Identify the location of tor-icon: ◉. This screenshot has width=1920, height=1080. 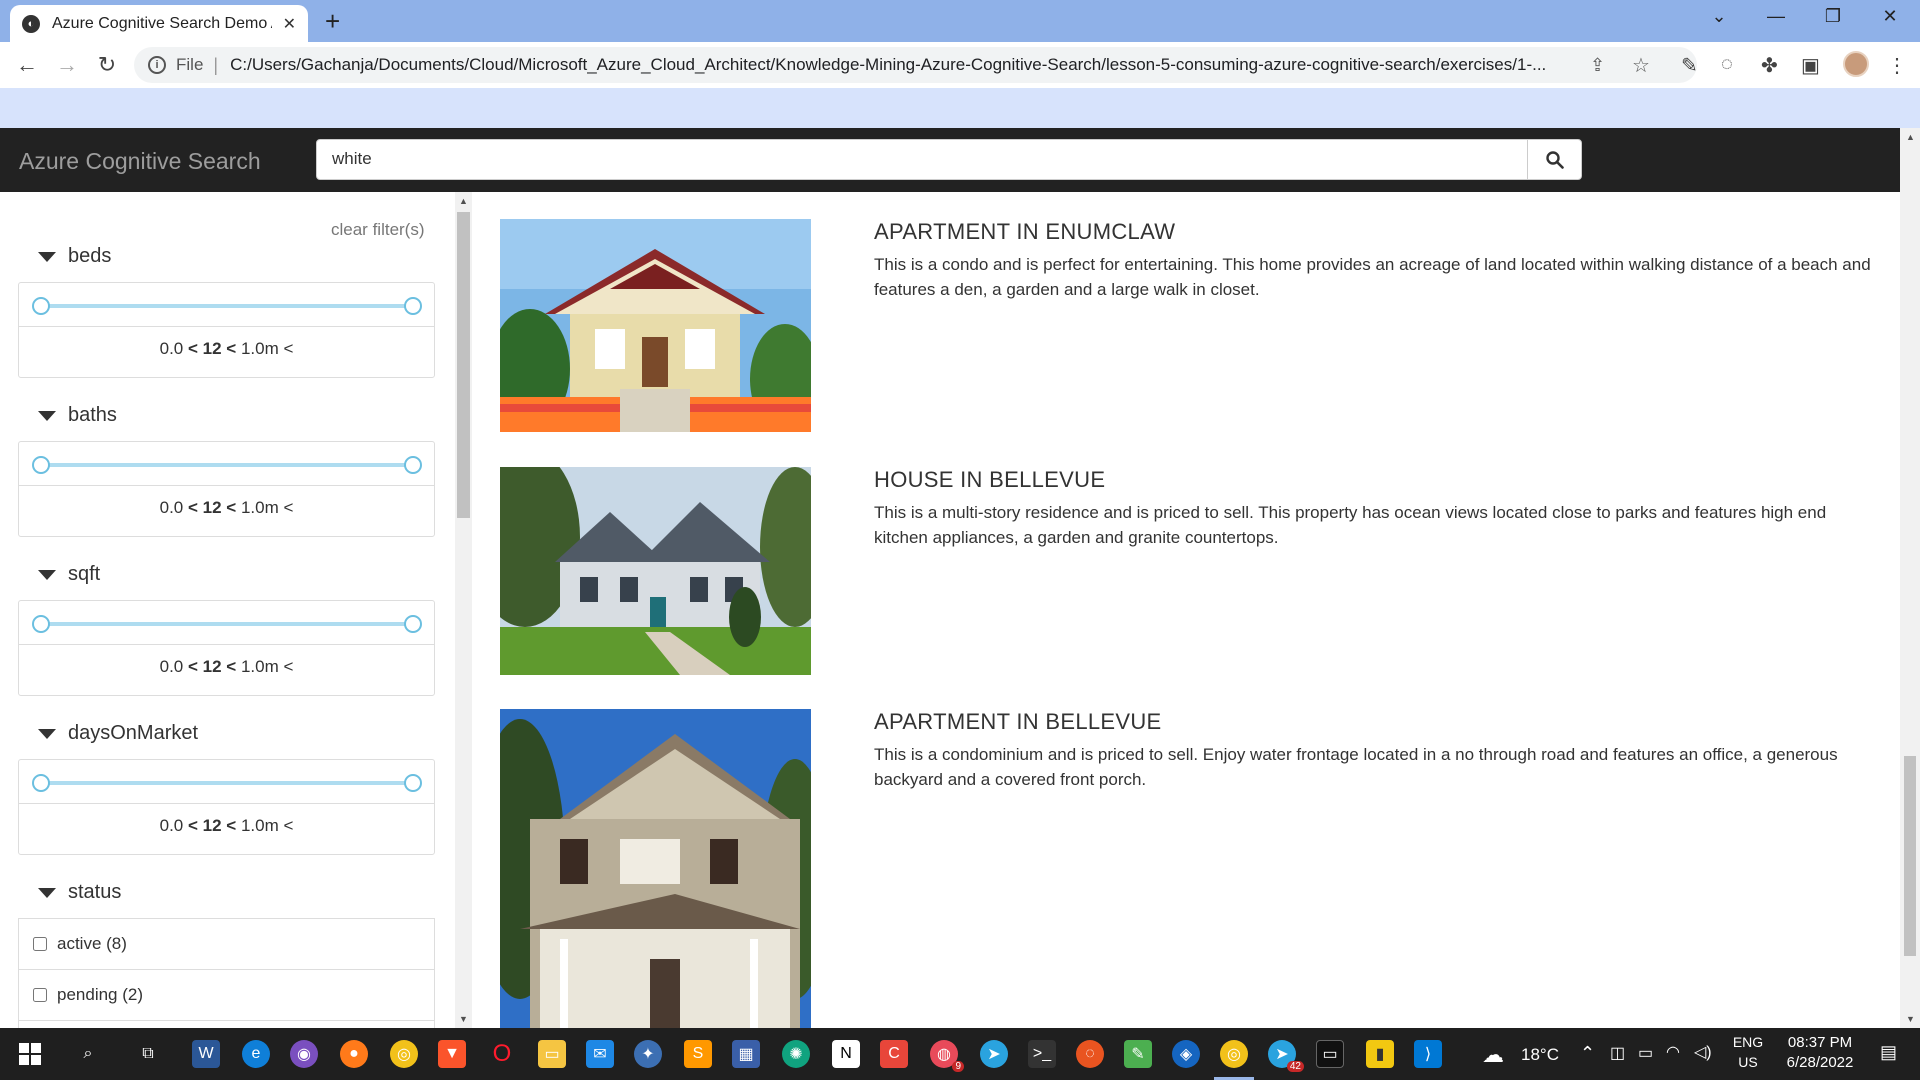
(304, 1054).